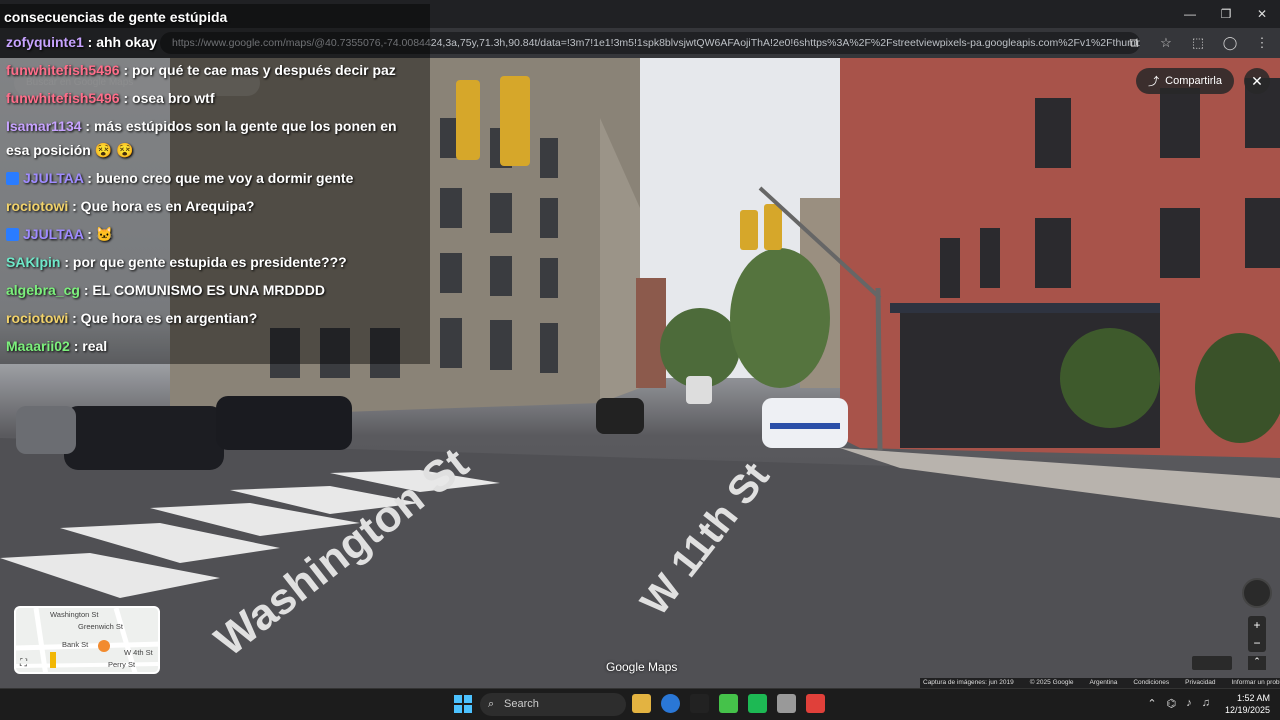  I want to click on privacy-link: Privacidad, so click(1200, 683).